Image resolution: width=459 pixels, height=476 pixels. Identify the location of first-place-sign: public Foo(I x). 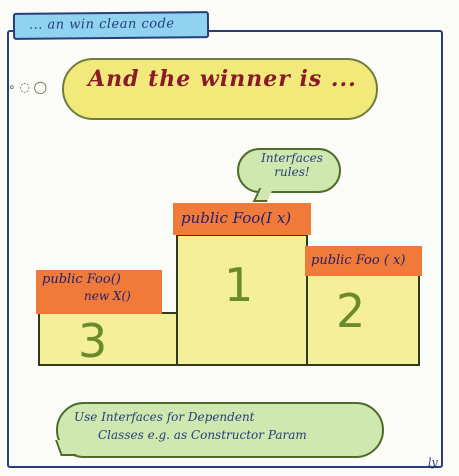
(242, 219).